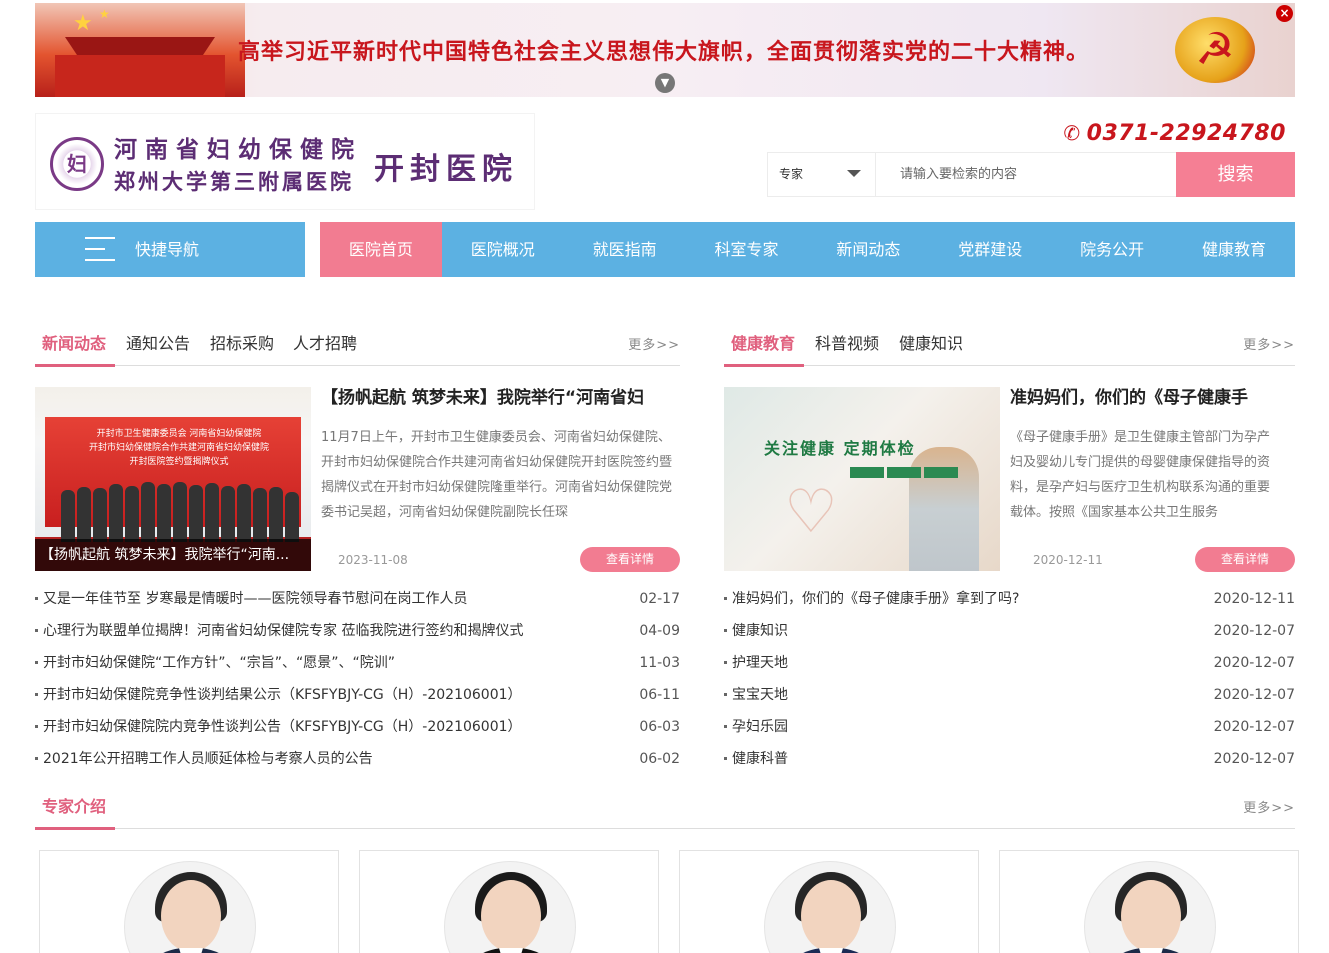  I want to click on nav-item-guide: 就医指南, so click(625, 249).